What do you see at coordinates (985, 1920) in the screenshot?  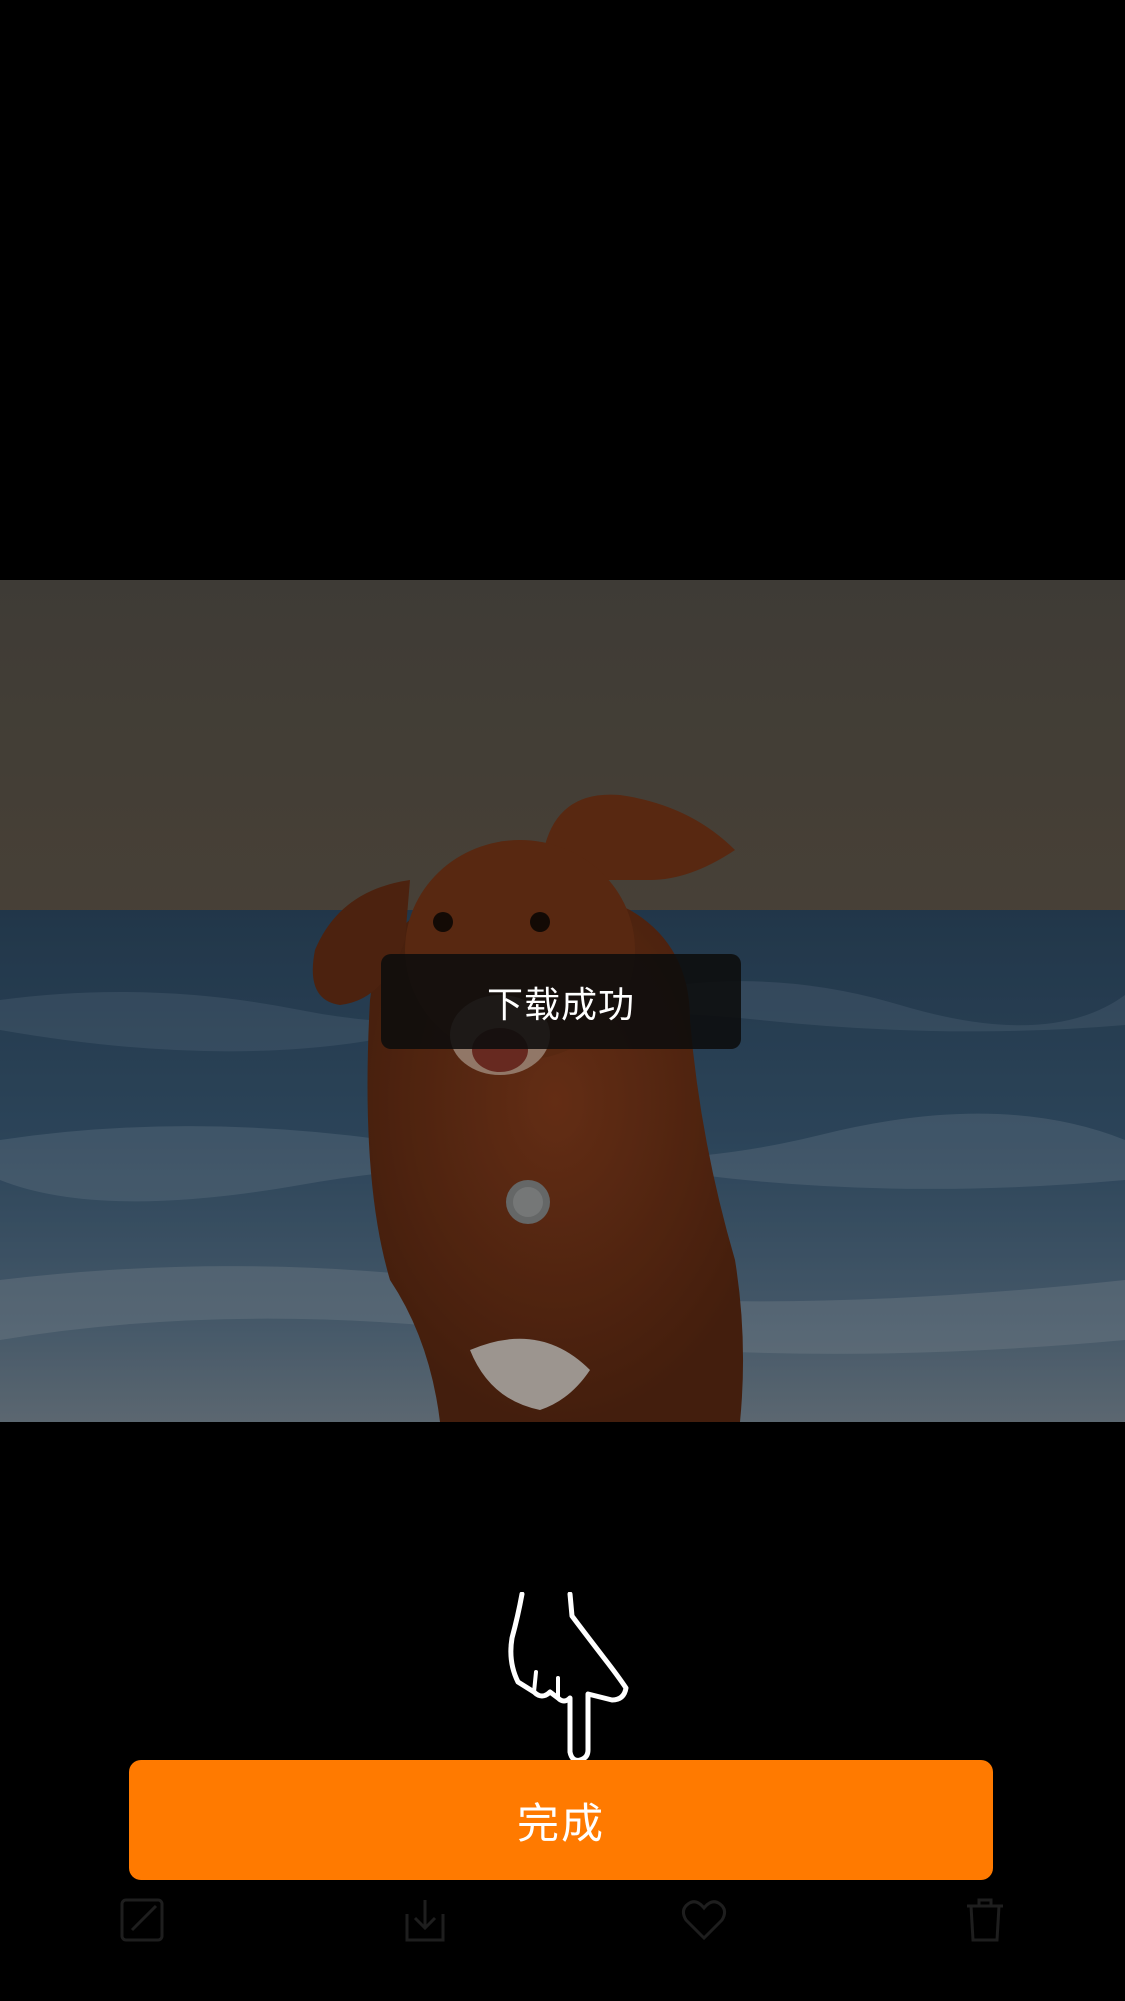 I see `trash-icon` at bounding box center [985, 1920].